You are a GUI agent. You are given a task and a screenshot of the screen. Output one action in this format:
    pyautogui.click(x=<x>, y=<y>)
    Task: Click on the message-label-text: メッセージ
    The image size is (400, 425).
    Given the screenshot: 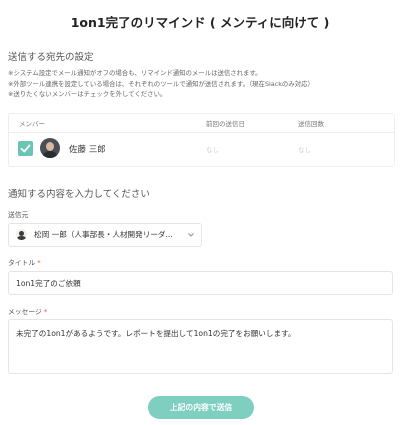 What is the action you would take?
    pyautogui.click(x=25, y=312)
    